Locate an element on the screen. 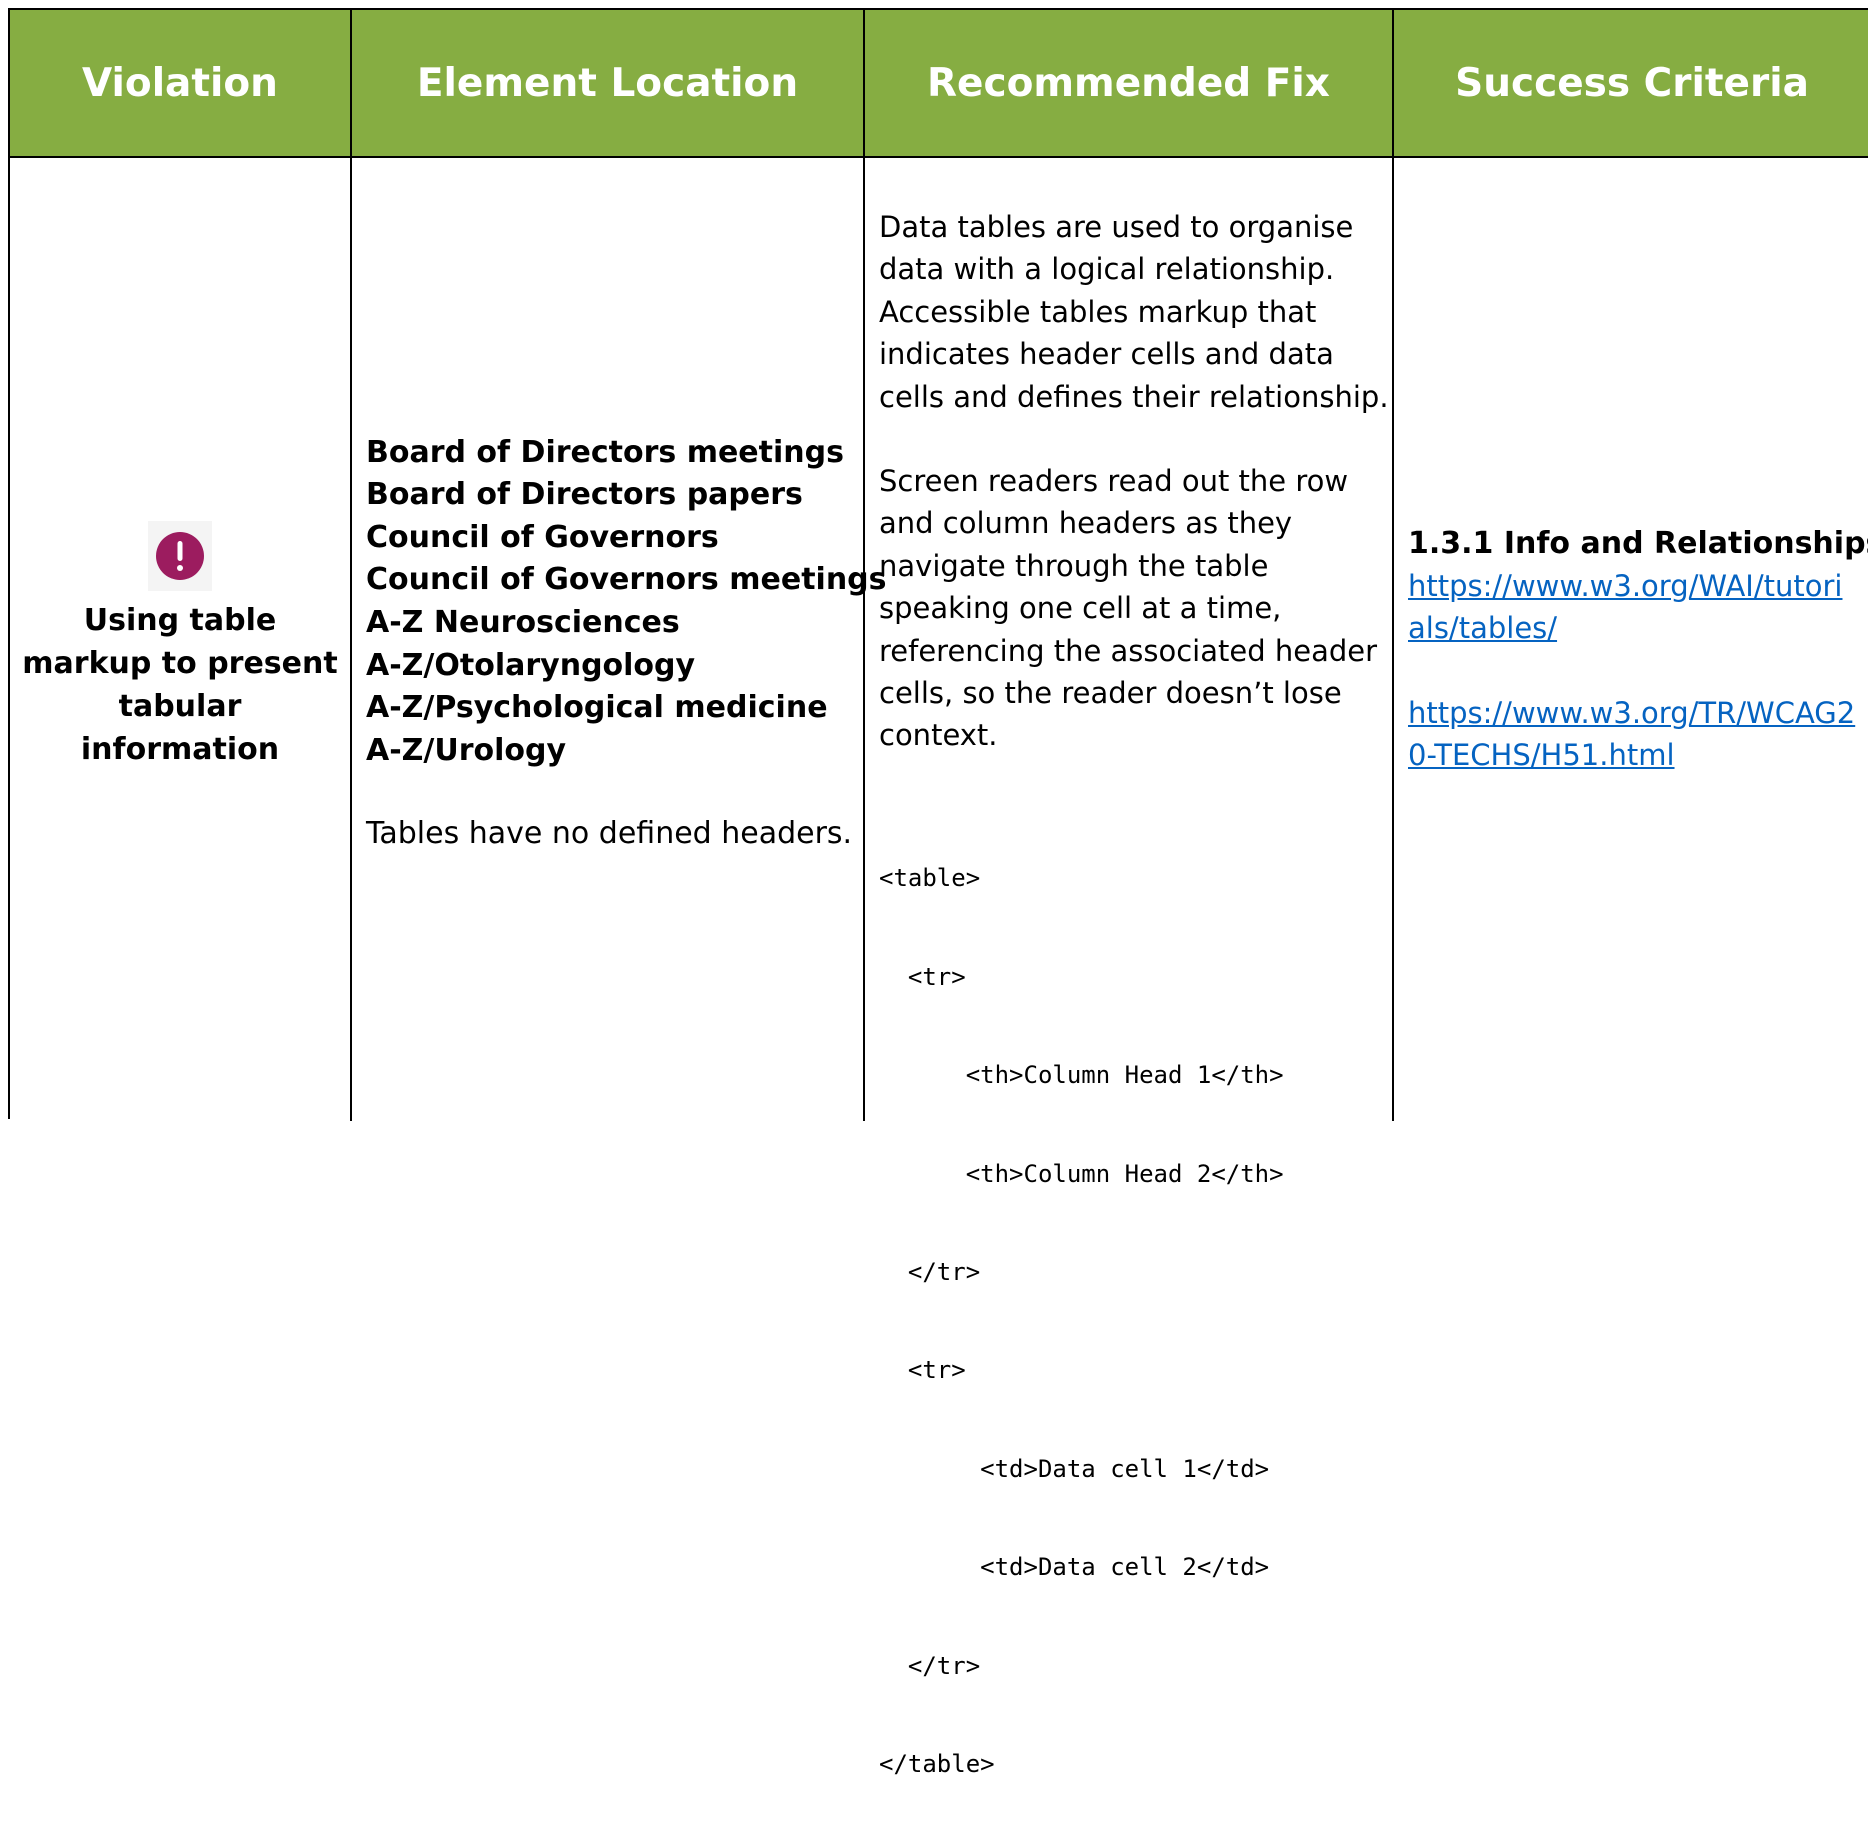 The width and height of the screenshot is (1868, 1846). header-violation: Violation is located at coordinates (180, 83).